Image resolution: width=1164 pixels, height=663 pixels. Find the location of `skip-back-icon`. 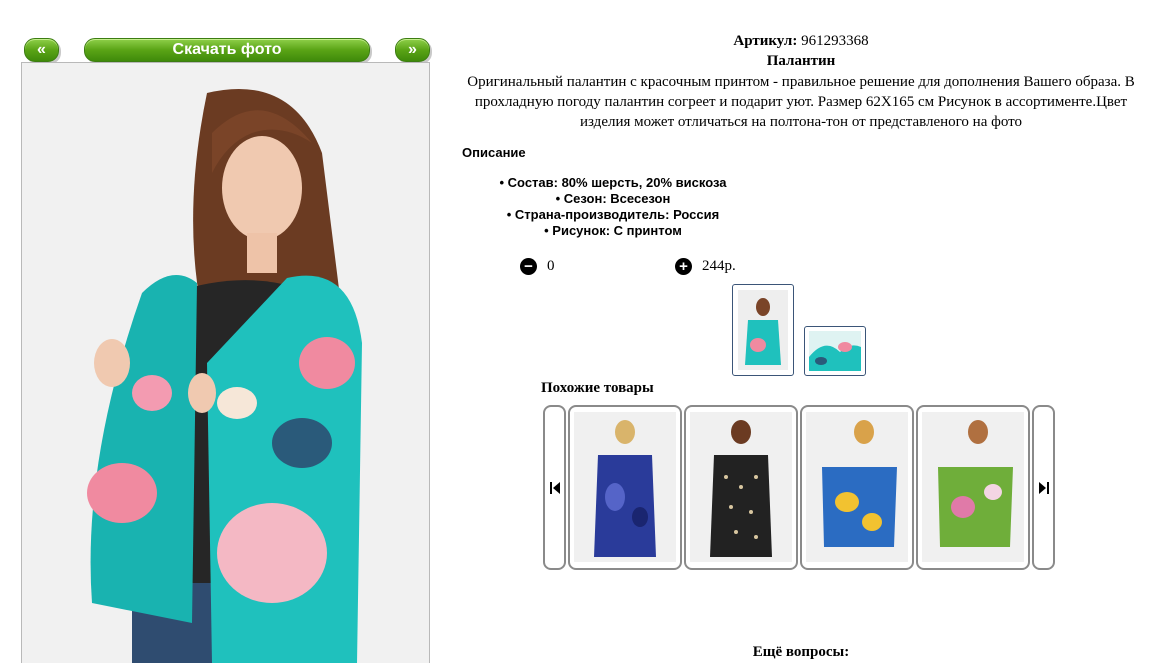

skip-back-icon is located at coordinates (554, 487).